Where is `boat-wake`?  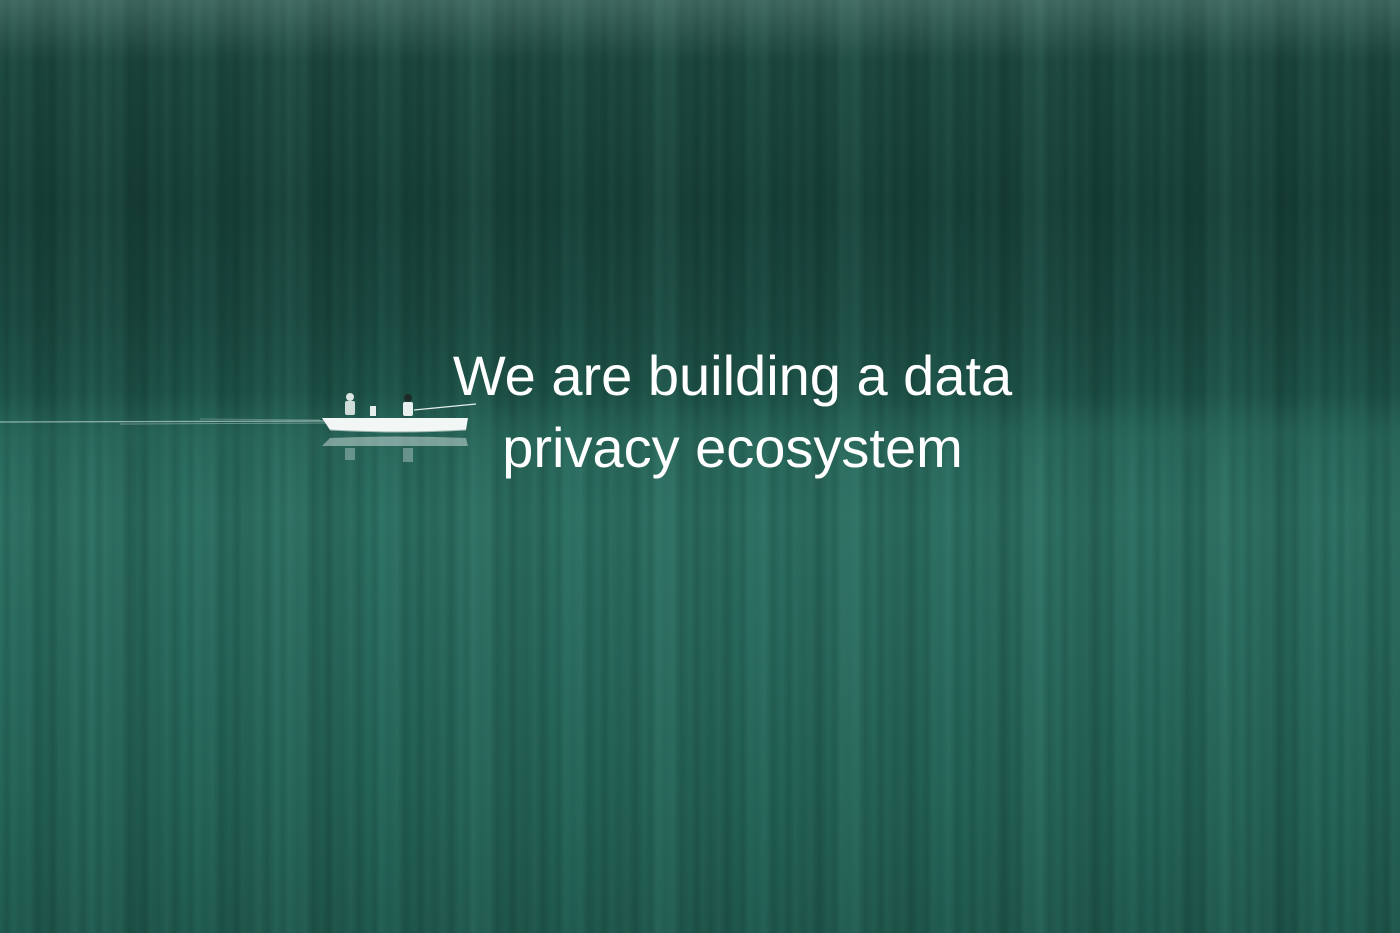 boat-wake is located at coordinates (165, 421).